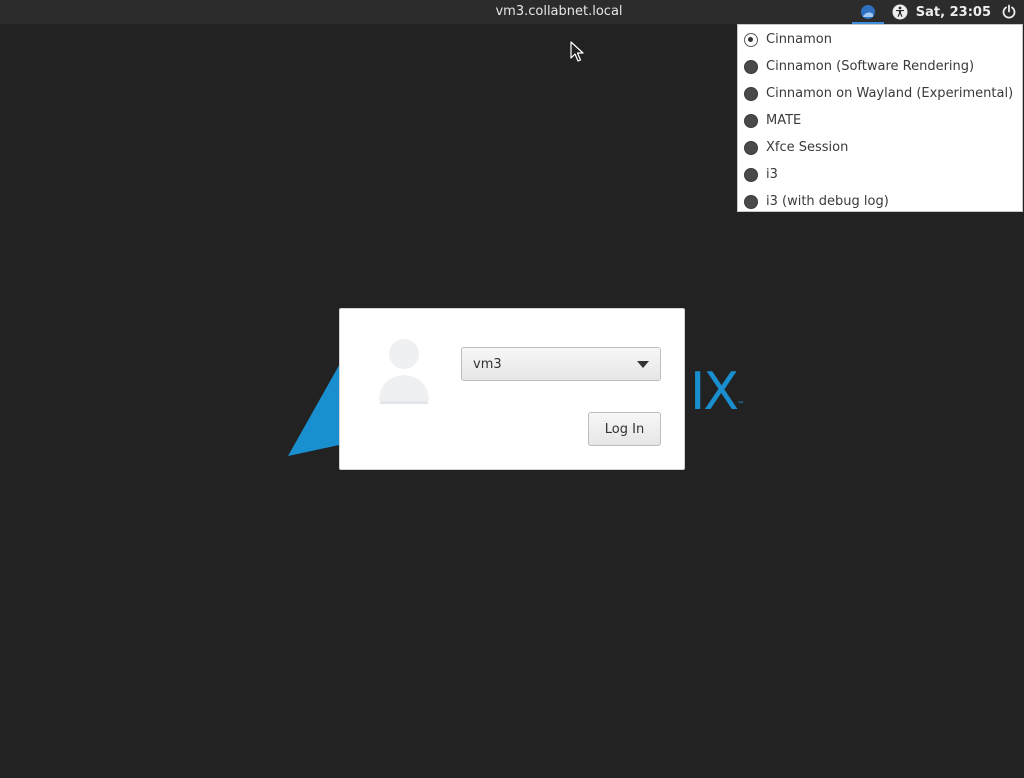 This screenshot has height=778, width=1024. I want to click on session-menu-item: Cinnamon (Software Rendering), so click(880, 66).